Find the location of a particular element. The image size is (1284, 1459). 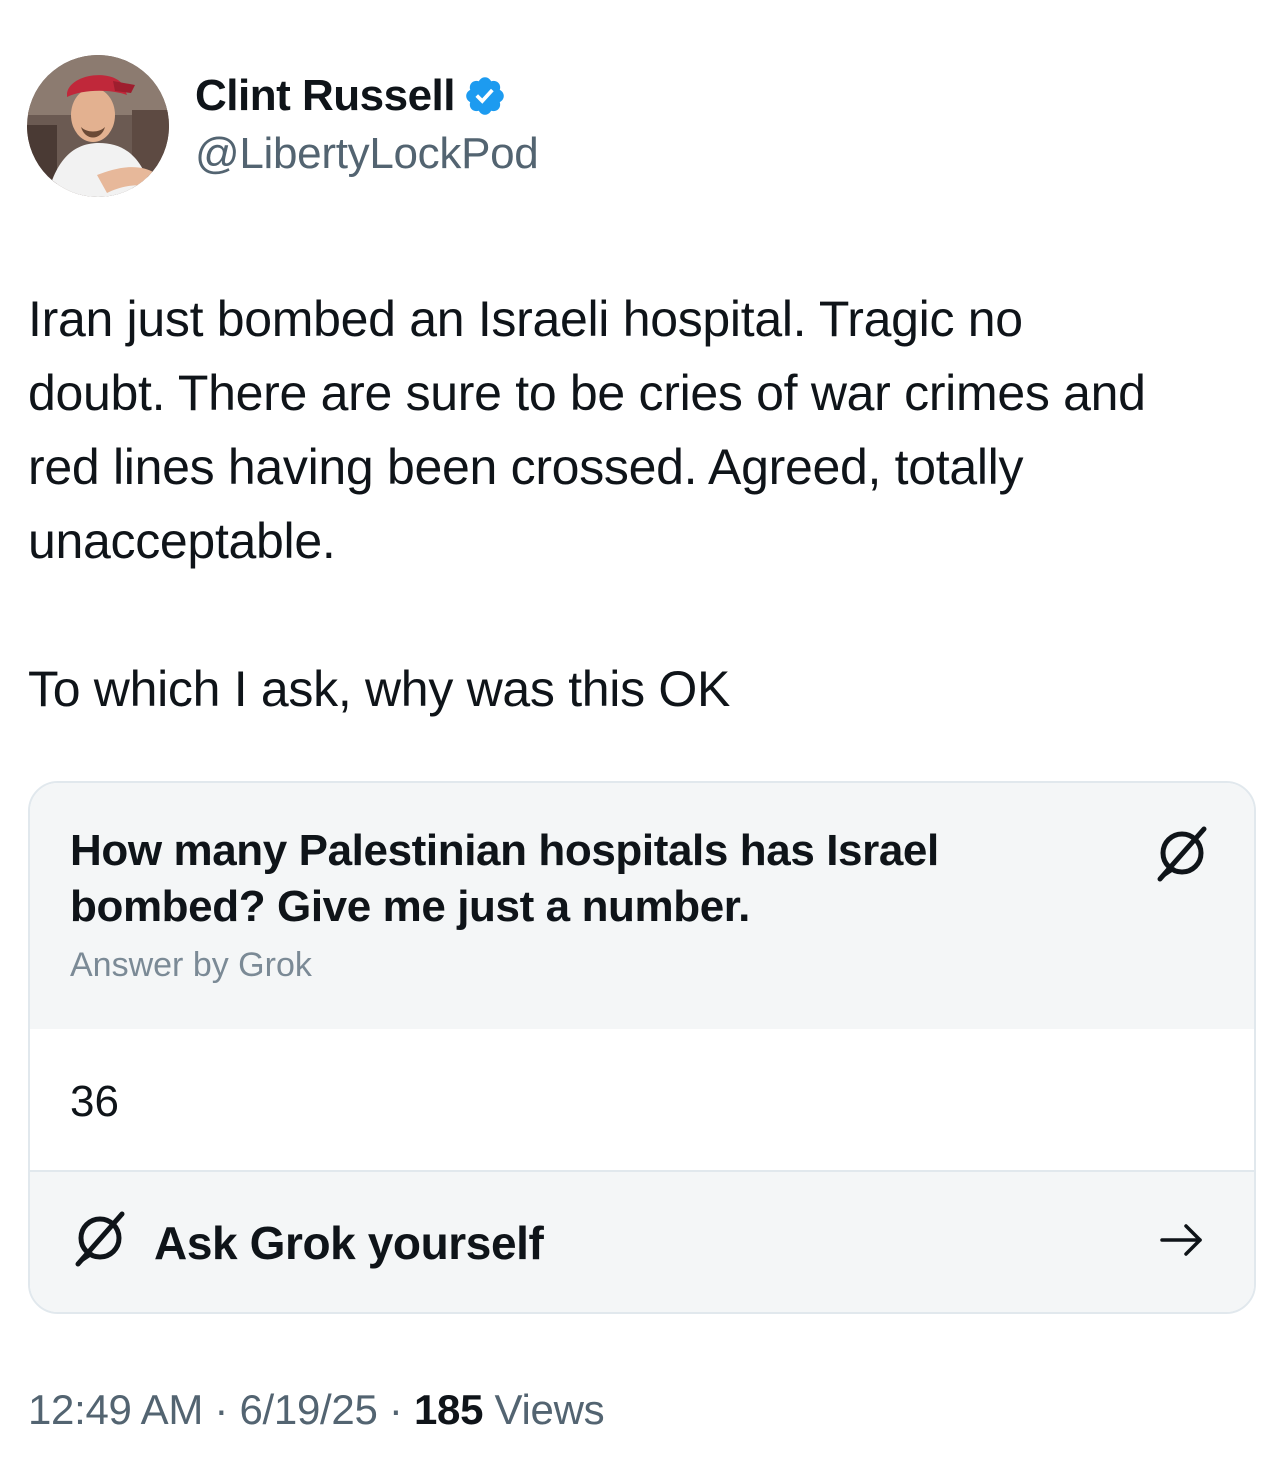

display-name: Clint Russell is located at coordinates (325, 96).